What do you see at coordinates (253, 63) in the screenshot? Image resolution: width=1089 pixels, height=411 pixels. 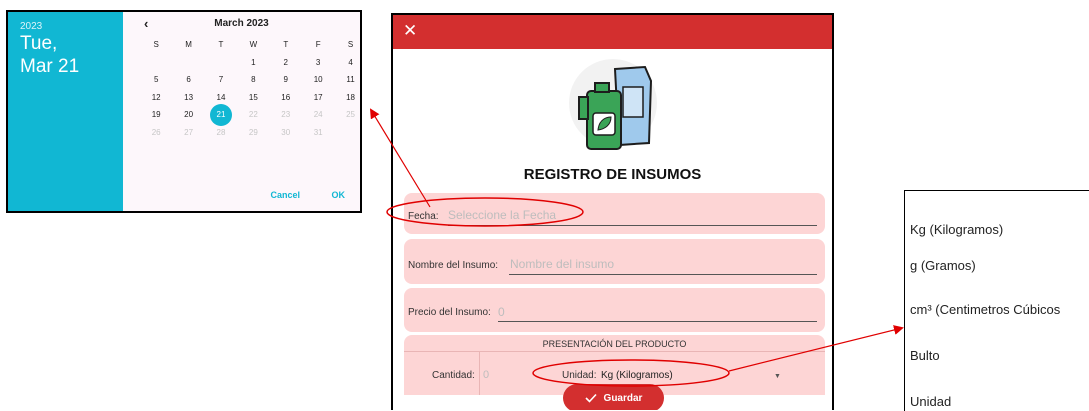 I see `calendar-day: 1` at bounding box center [253, 63].